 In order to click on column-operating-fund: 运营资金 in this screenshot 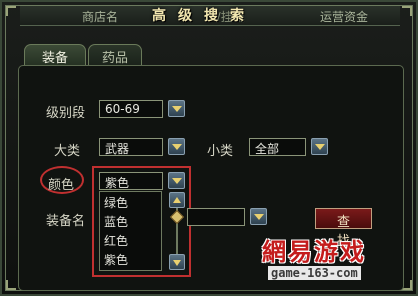, I will do `click(344, 16)`.